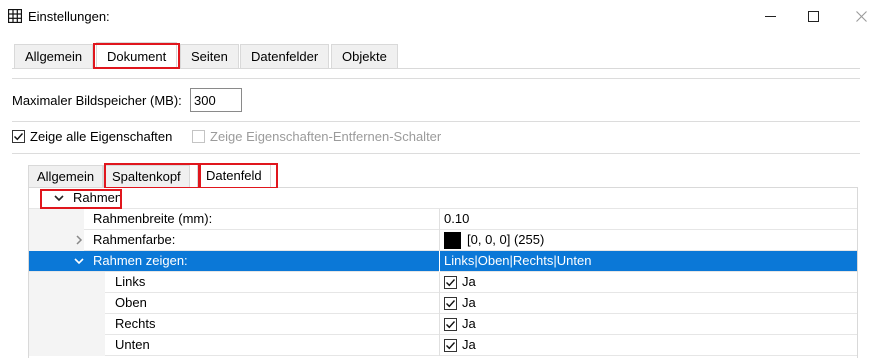 This screenshot has width=886, height=358. What do you see at coordinates (130, 281) in the screenshot?
I see `property-name: Links` at bounding box center [130, 281].